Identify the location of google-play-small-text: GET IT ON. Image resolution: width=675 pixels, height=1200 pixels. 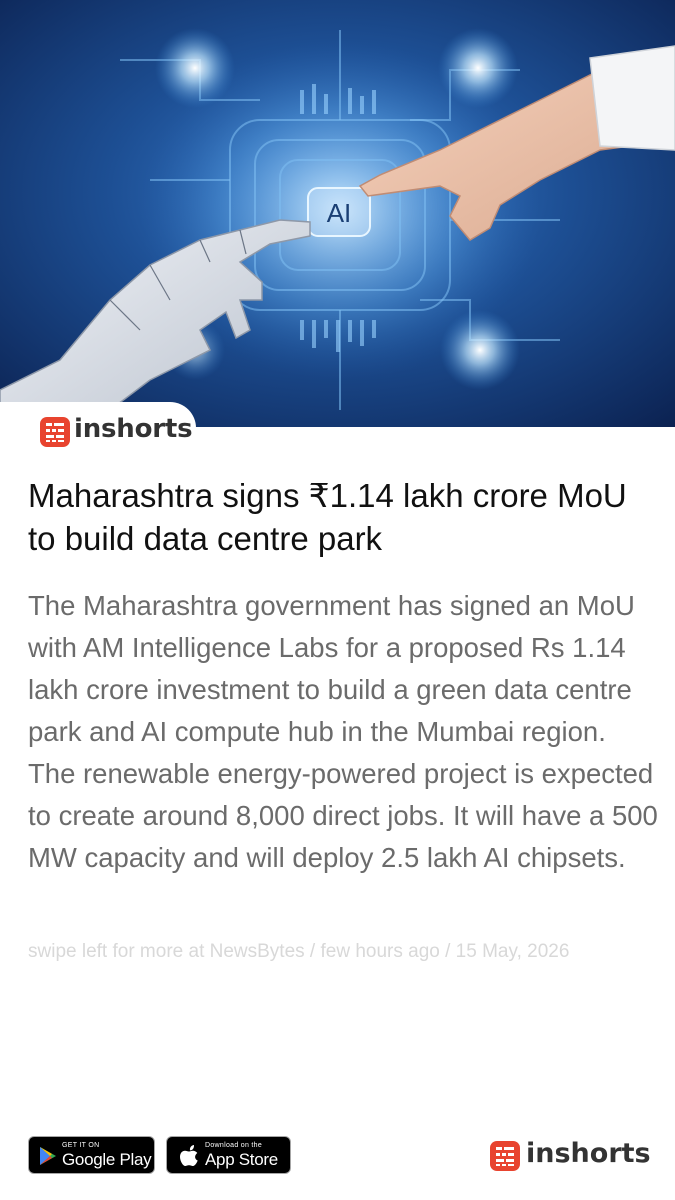
(81, 1145).